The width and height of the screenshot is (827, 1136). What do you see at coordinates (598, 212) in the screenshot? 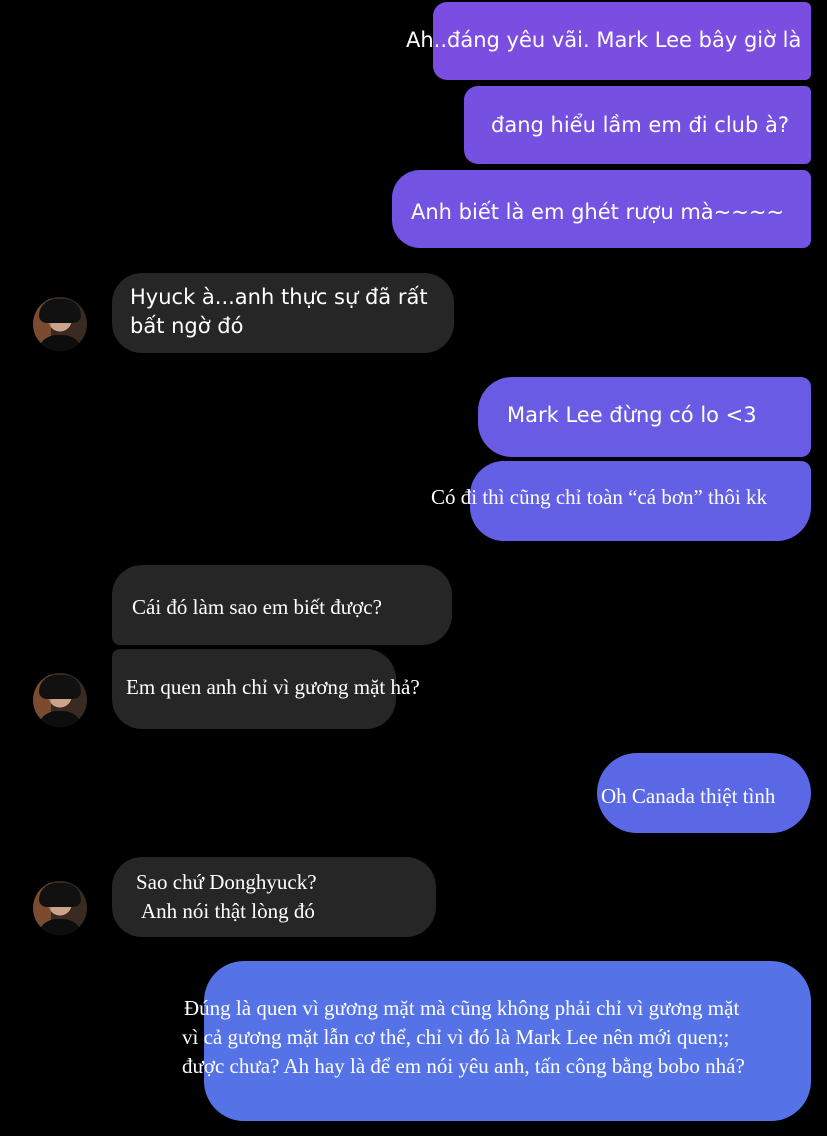
I see `message-text: Anh biết là em ghét rượu mà~~~~` at bounding box center [598, 212].